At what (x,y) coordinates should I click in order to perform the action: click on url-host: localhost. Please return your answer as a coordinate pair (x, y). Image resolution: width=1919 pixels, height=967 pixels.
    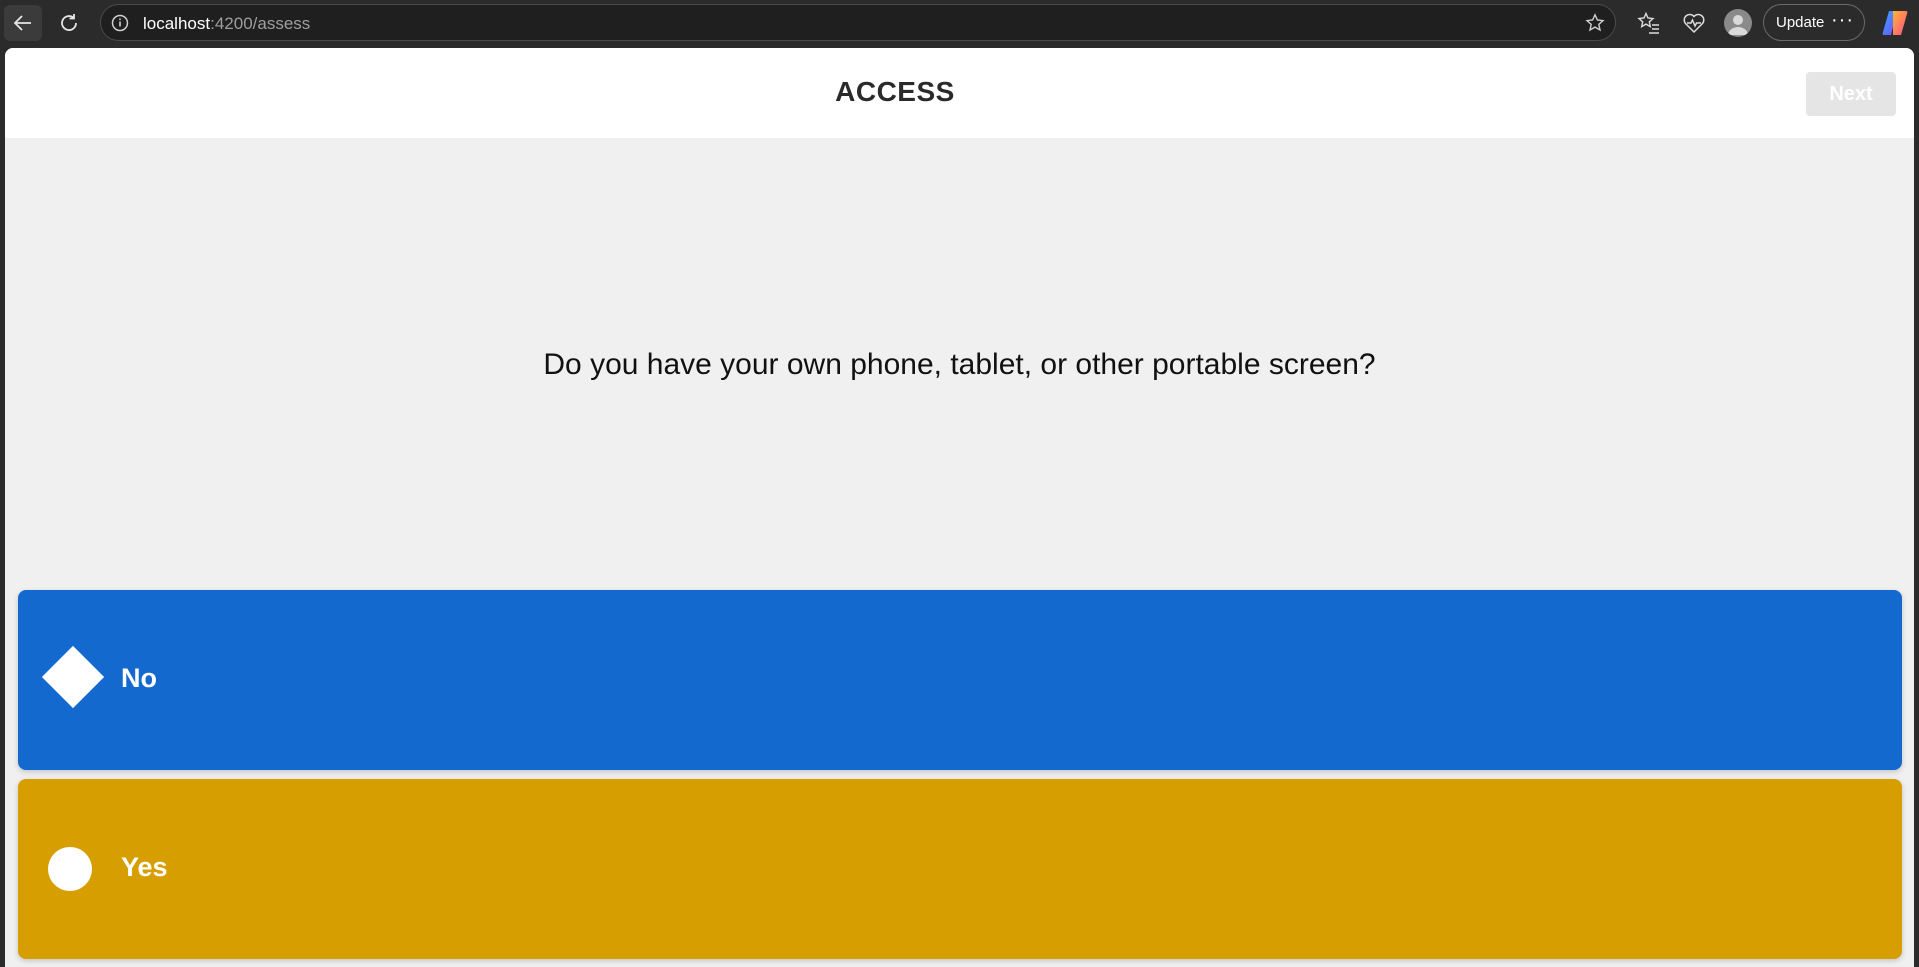
    Looking at the image, I should click on (177, 23).